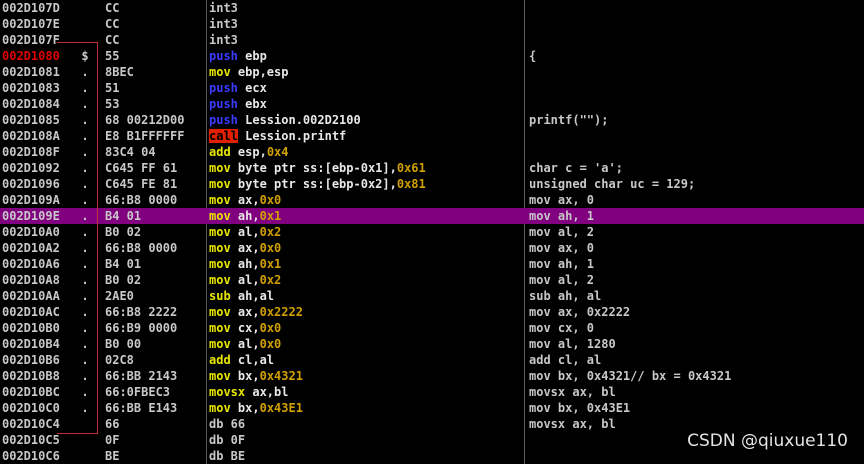 Image resolution: width=864 pixels, height=464 pixels. What do you see at coordinates (141, 184) in the screenshot?
I see `hex-bytes-cell: C645 FE 81` at bounding box center [141, 184].